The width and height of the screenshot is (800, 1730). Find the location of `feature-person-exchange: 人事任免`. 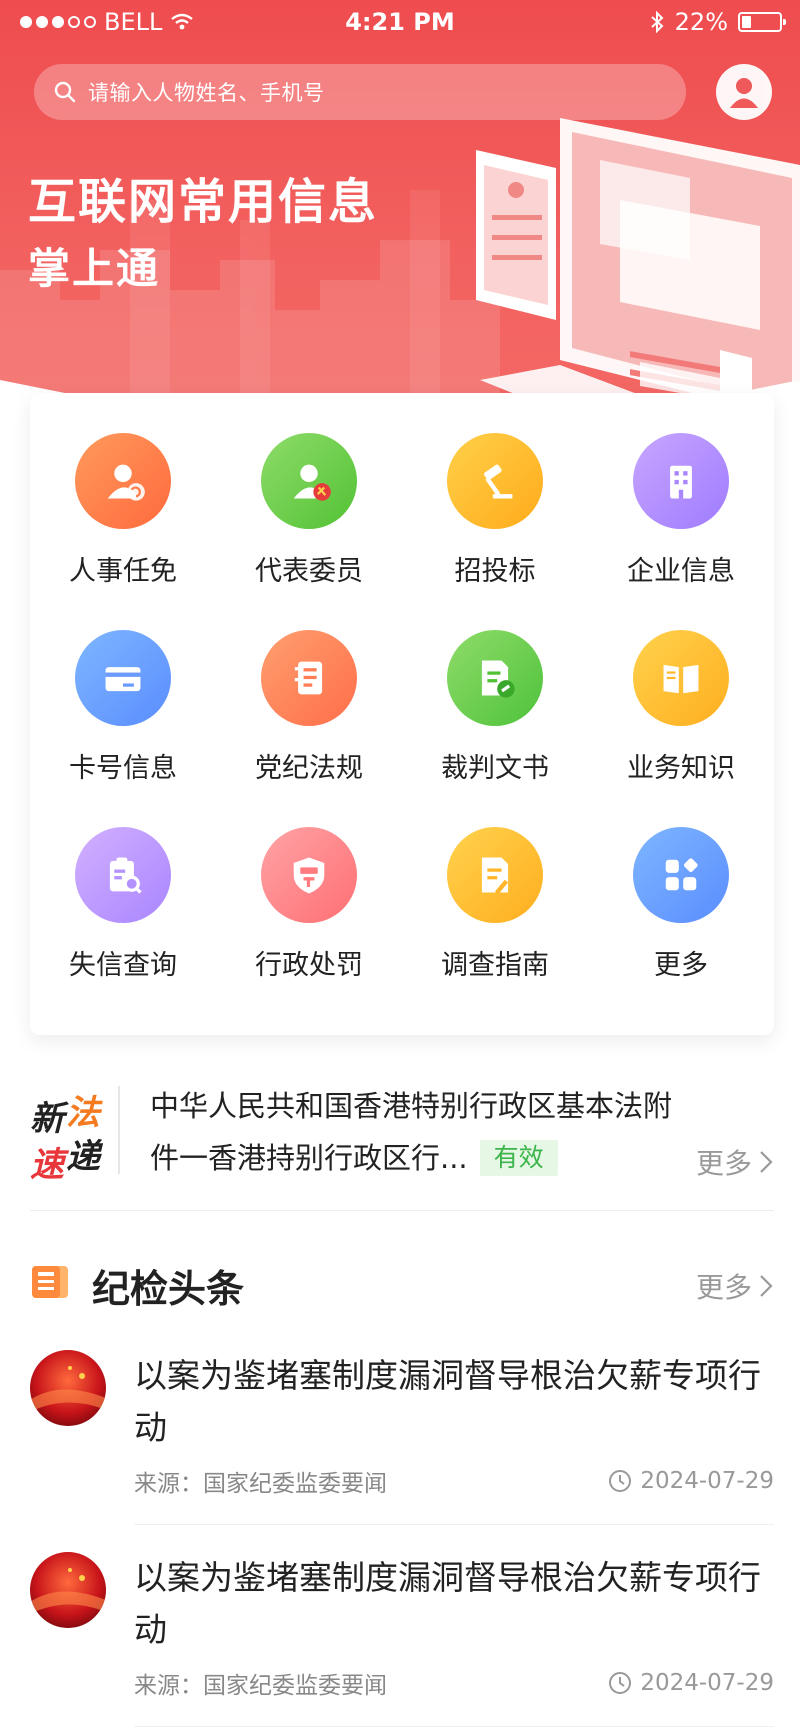

feature-person-exchange: 人事任免 is located at coordinates (123, 510).